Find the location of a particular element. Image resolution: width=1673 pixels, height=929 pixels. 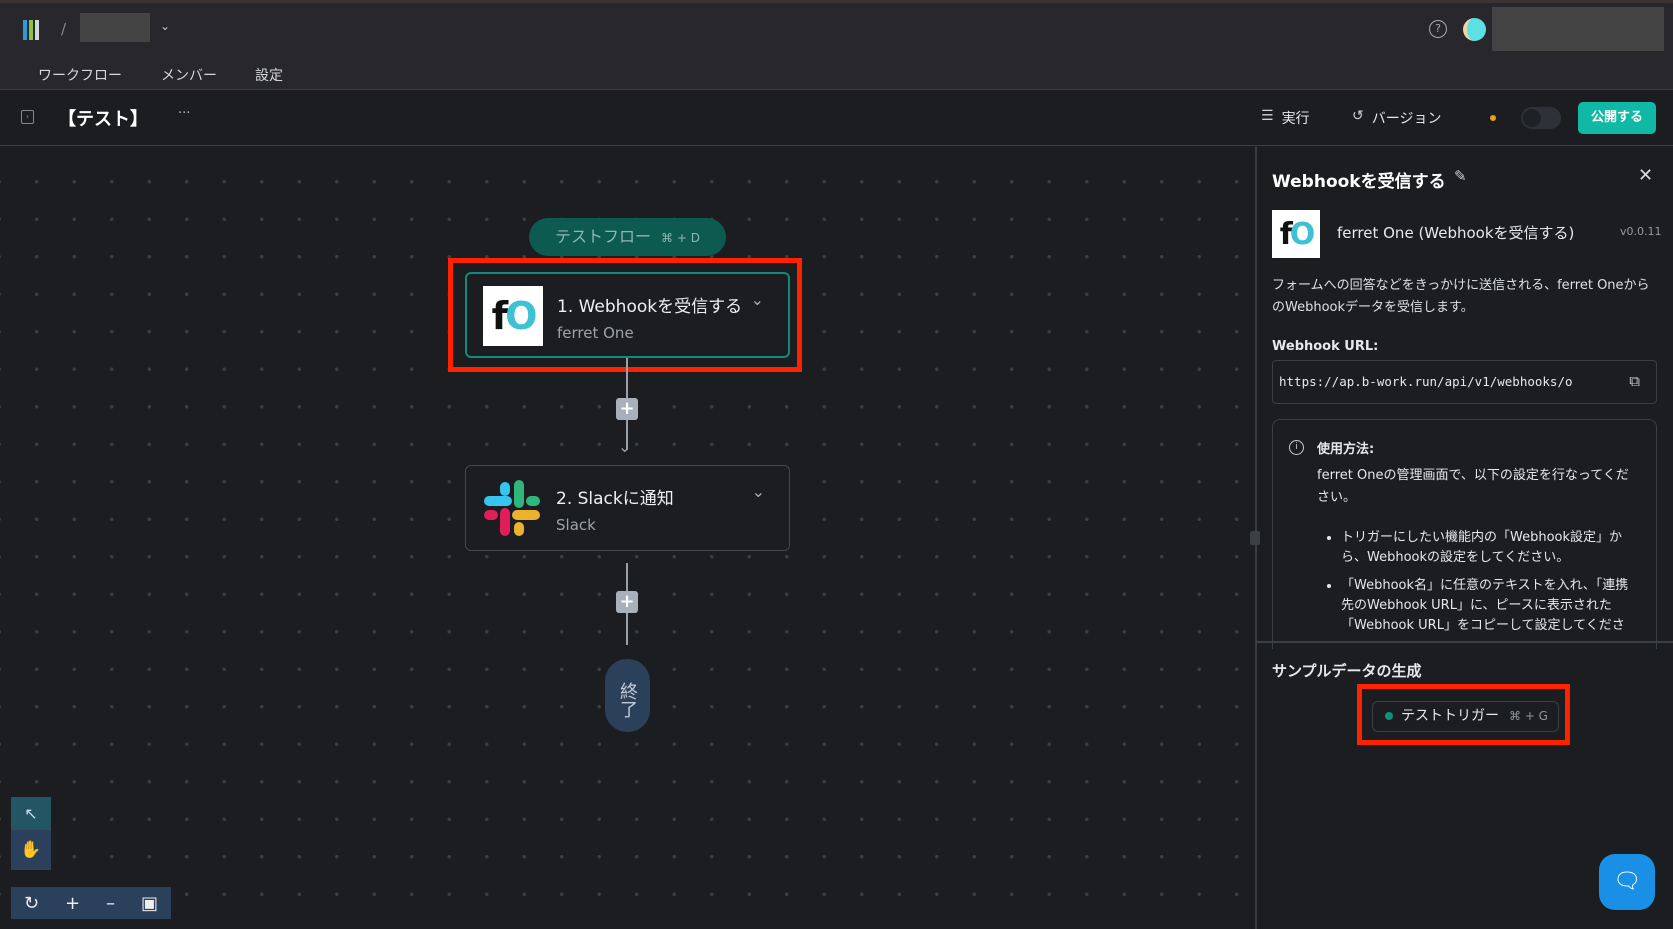

flow-node-webhook: fO 1. Webhookを受信する ferret One ⌄ is located at coordinates (627, 315).